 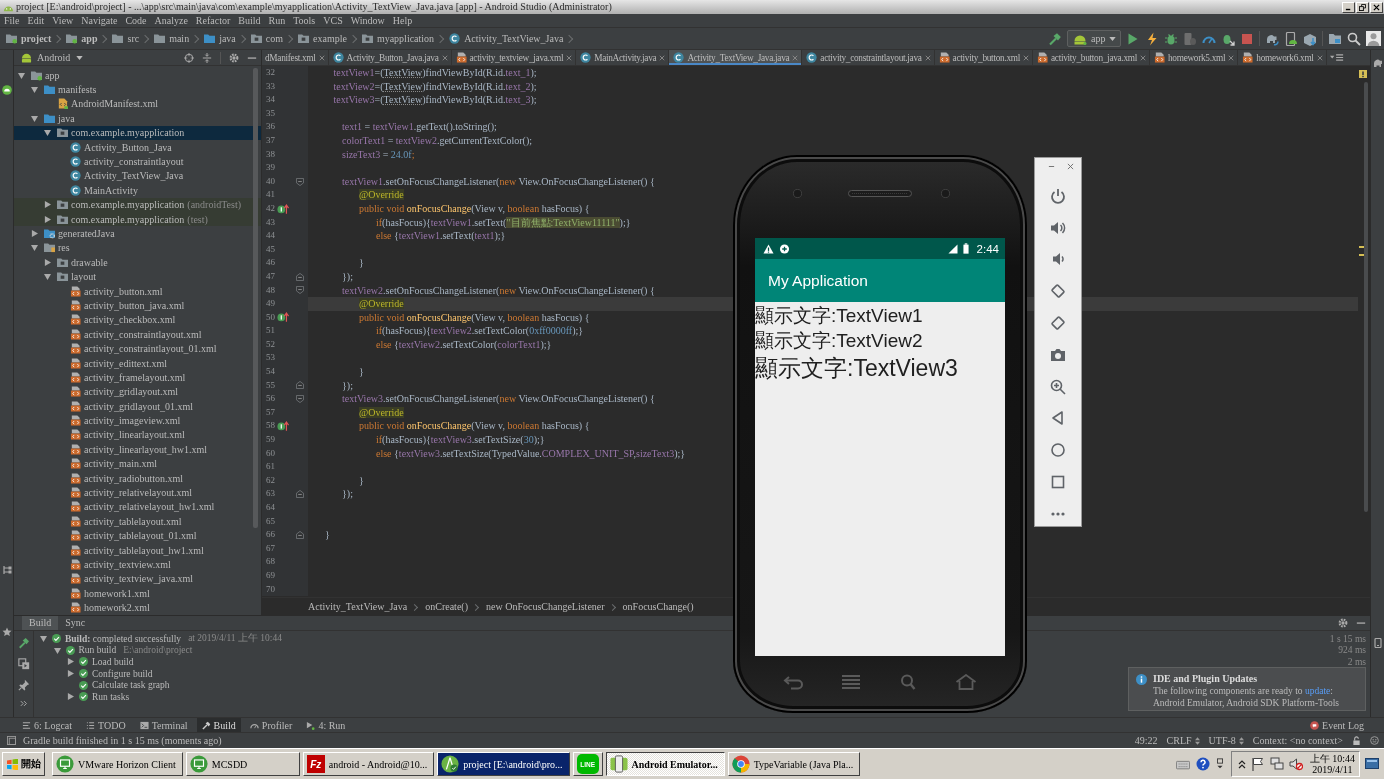 What do you see at coordinates (839, 340) in the screenshot?
I see `text-view: 顯示文字:TextView2` at bounding box center [839, 340].